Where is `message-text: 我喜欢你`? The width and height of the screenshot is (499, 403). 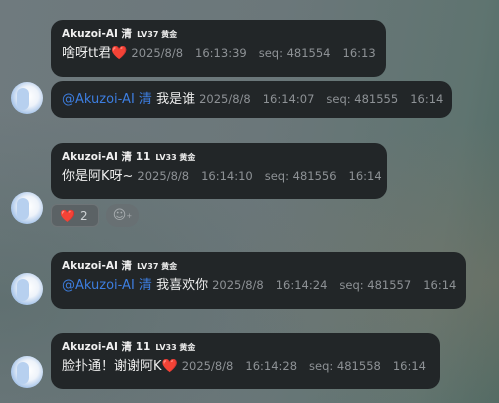
message-text: 我喜欢你 is located at coordinates (182, 285).